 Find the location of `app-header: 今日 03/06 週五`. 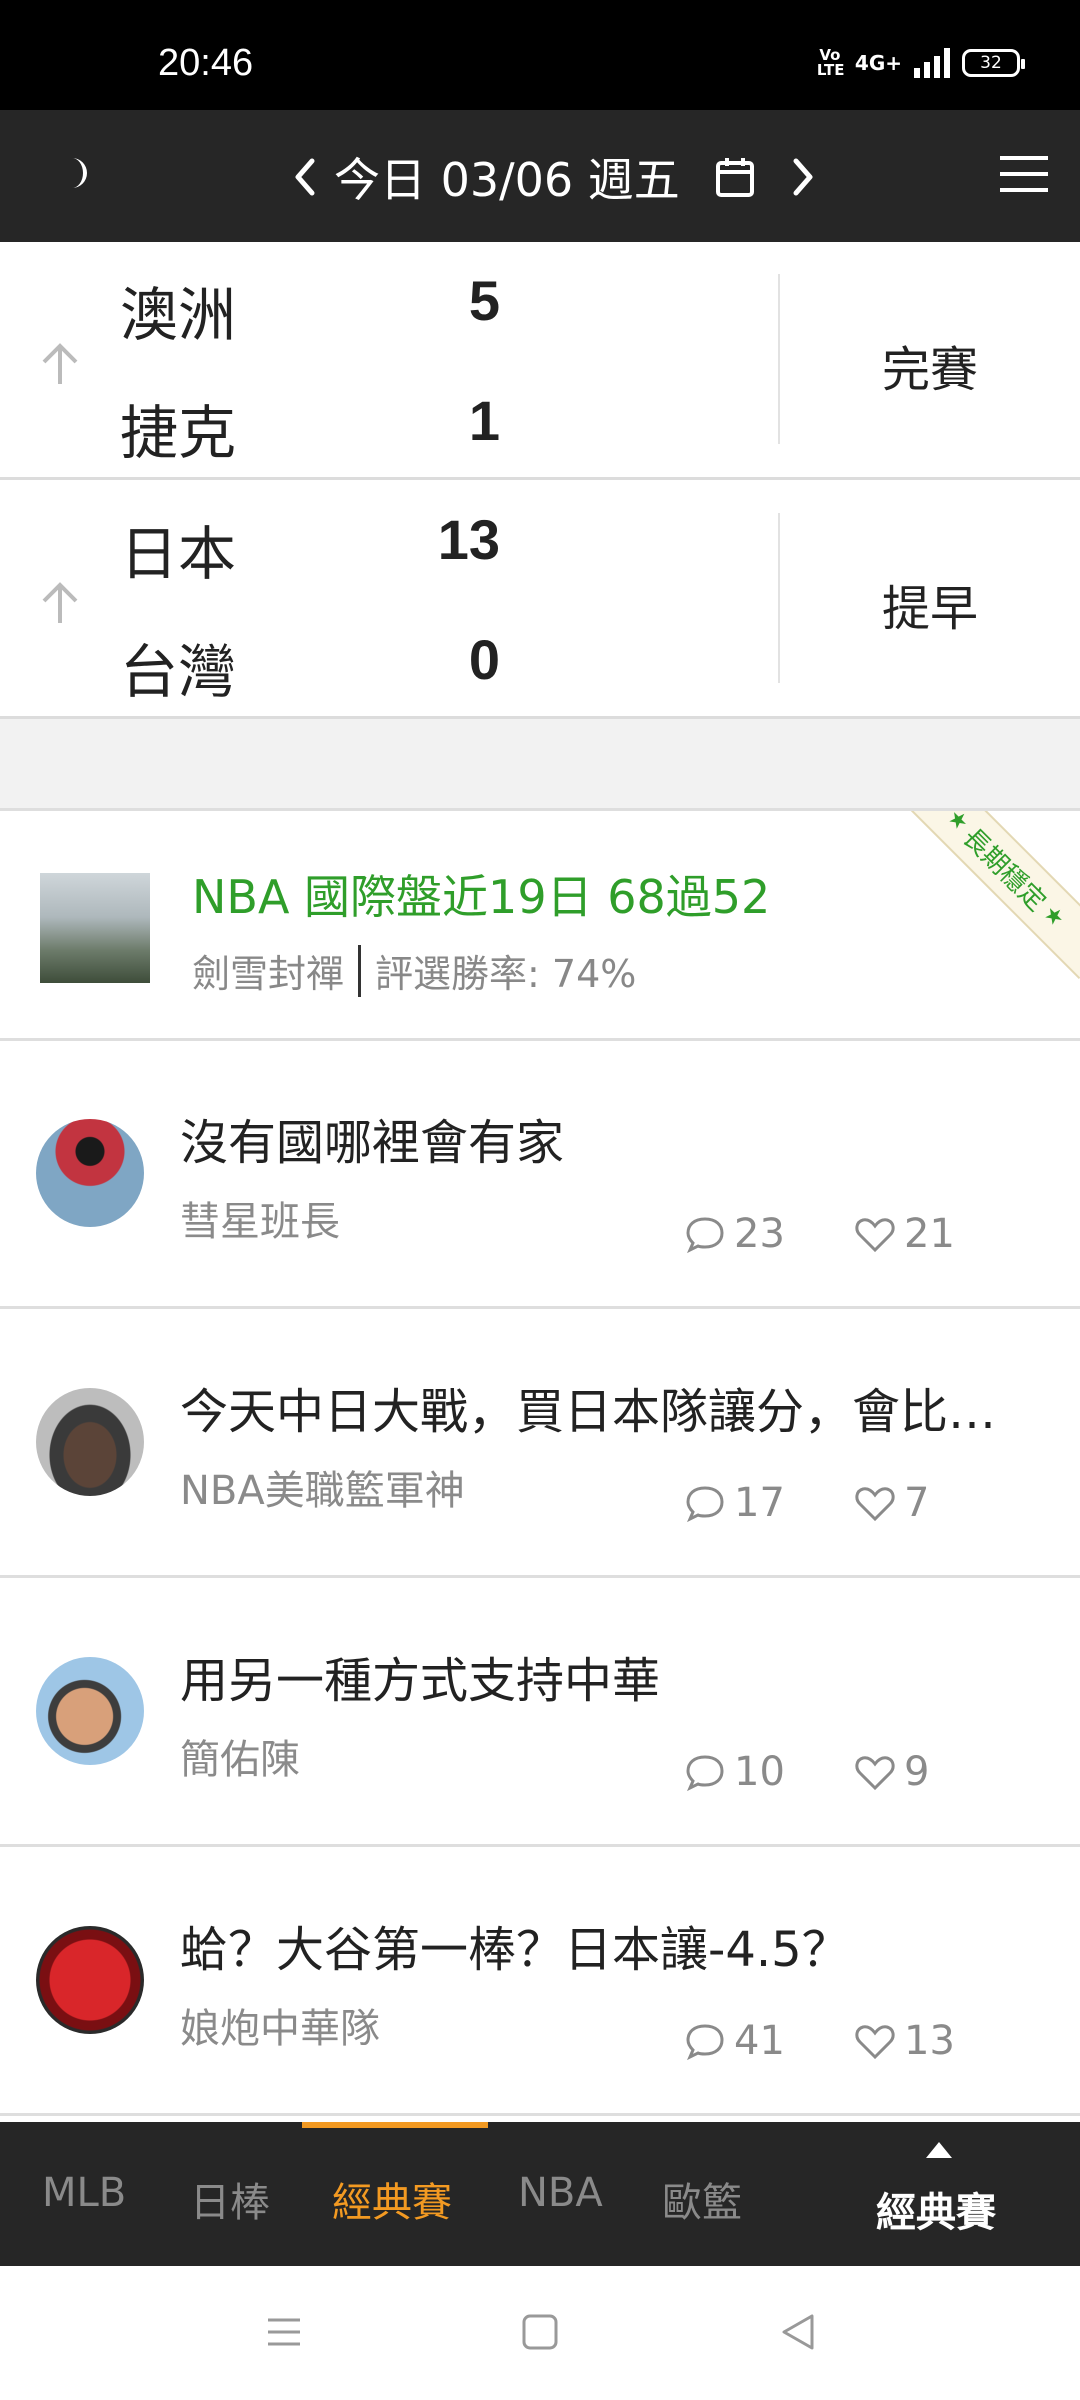

app-header: 今日 03/06 週五 is located at coordinates (540, 176).